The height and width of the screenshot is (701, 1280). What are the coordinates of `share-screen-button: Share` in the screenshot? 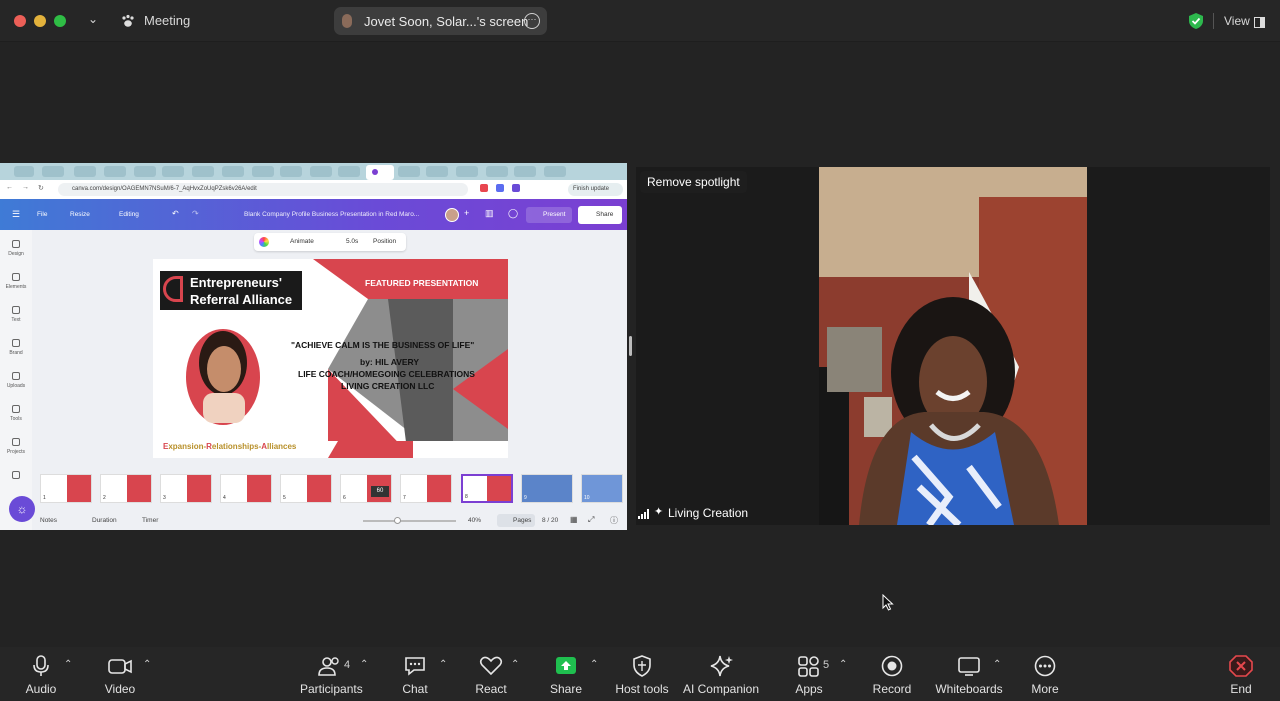 It's located at (566, 674).